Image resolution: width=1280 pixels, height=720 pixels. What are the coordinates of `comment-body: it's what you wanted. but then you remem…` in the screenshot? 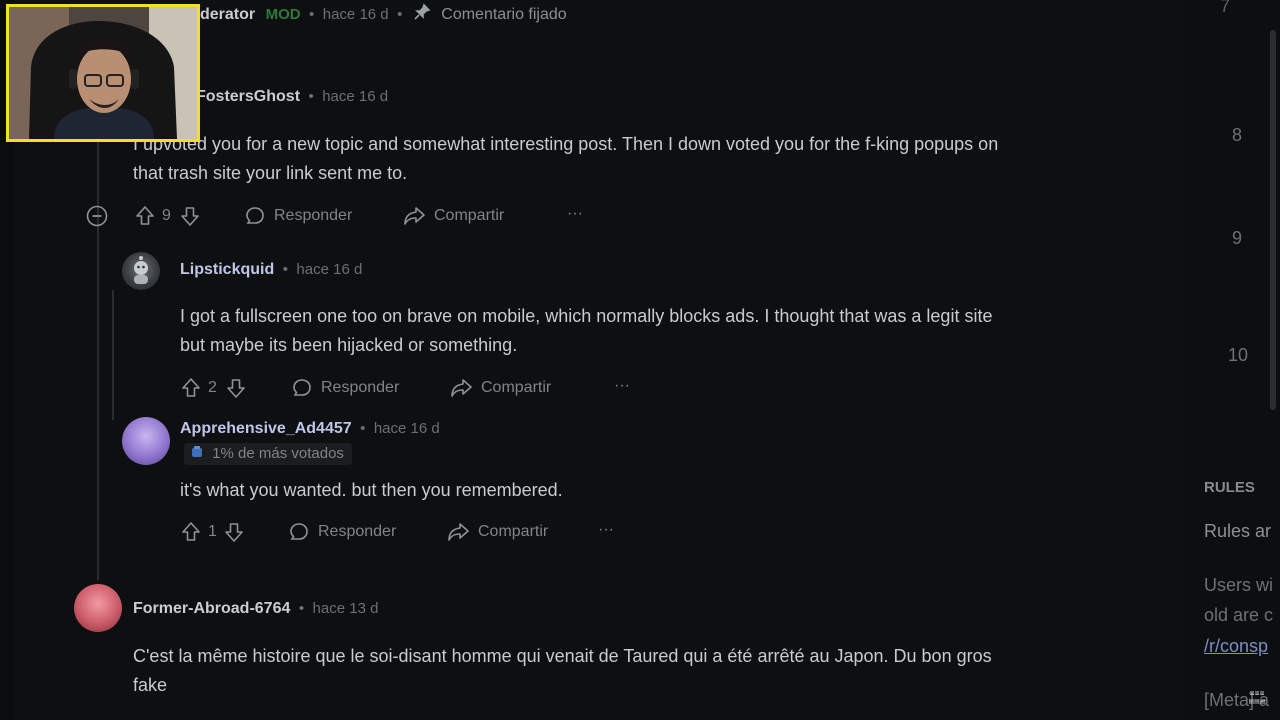 It's located at (371, 490).